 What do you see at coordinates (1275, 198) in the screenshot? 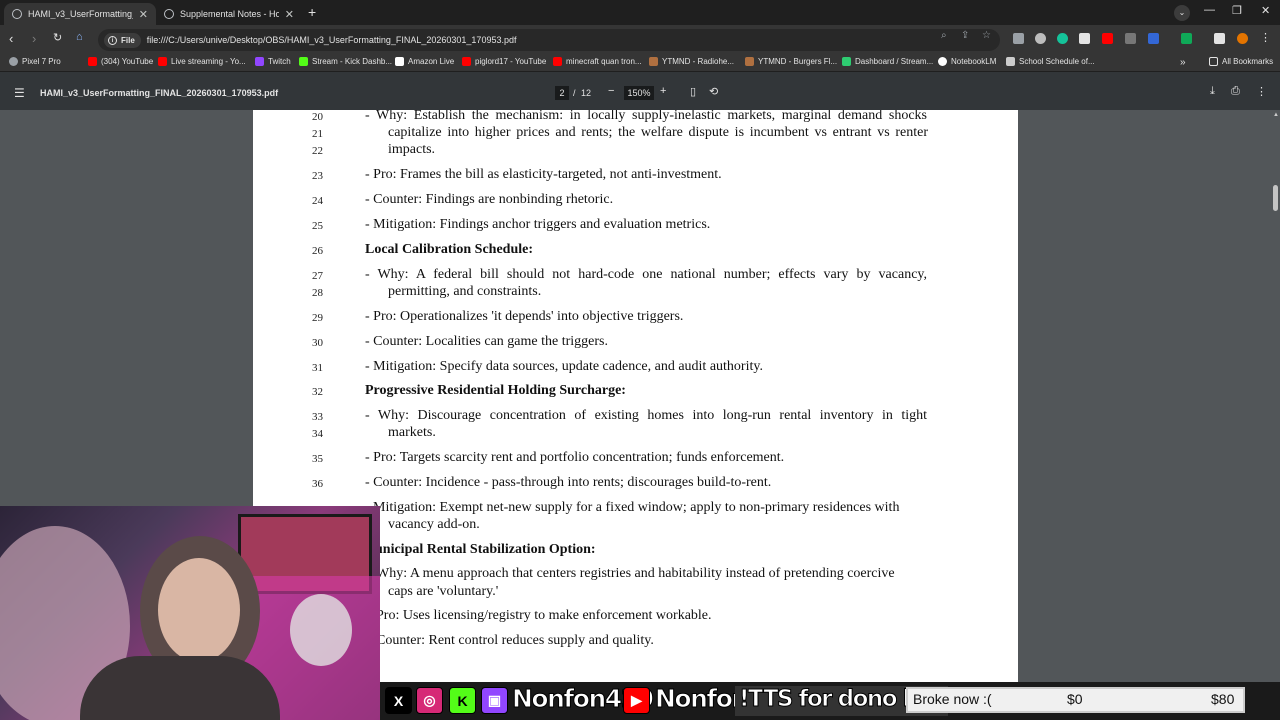
I see `scrollbar-thumb` at bounding box center [1275, 198].